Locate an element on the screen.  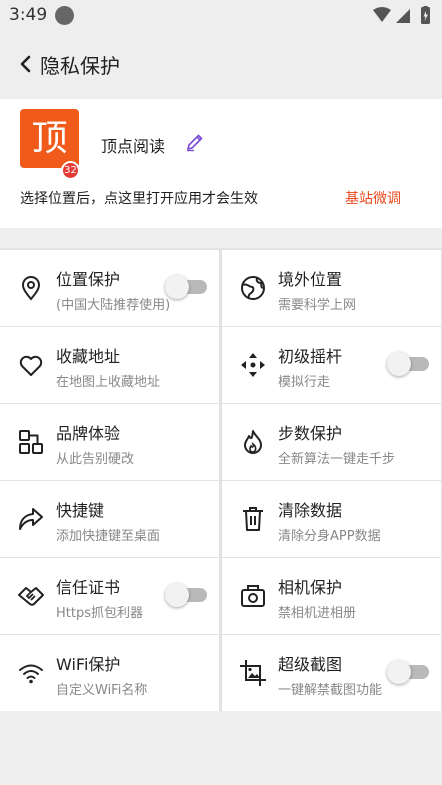
share-arrow-icon is located at coordinates (31, 519).